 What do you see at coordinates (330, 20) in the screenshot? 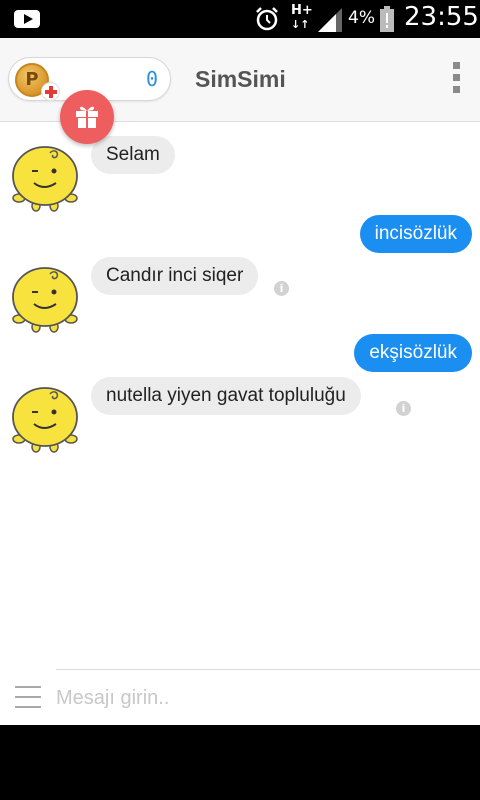
I see `signal-bars-icon` at bounding box center [330, 20].